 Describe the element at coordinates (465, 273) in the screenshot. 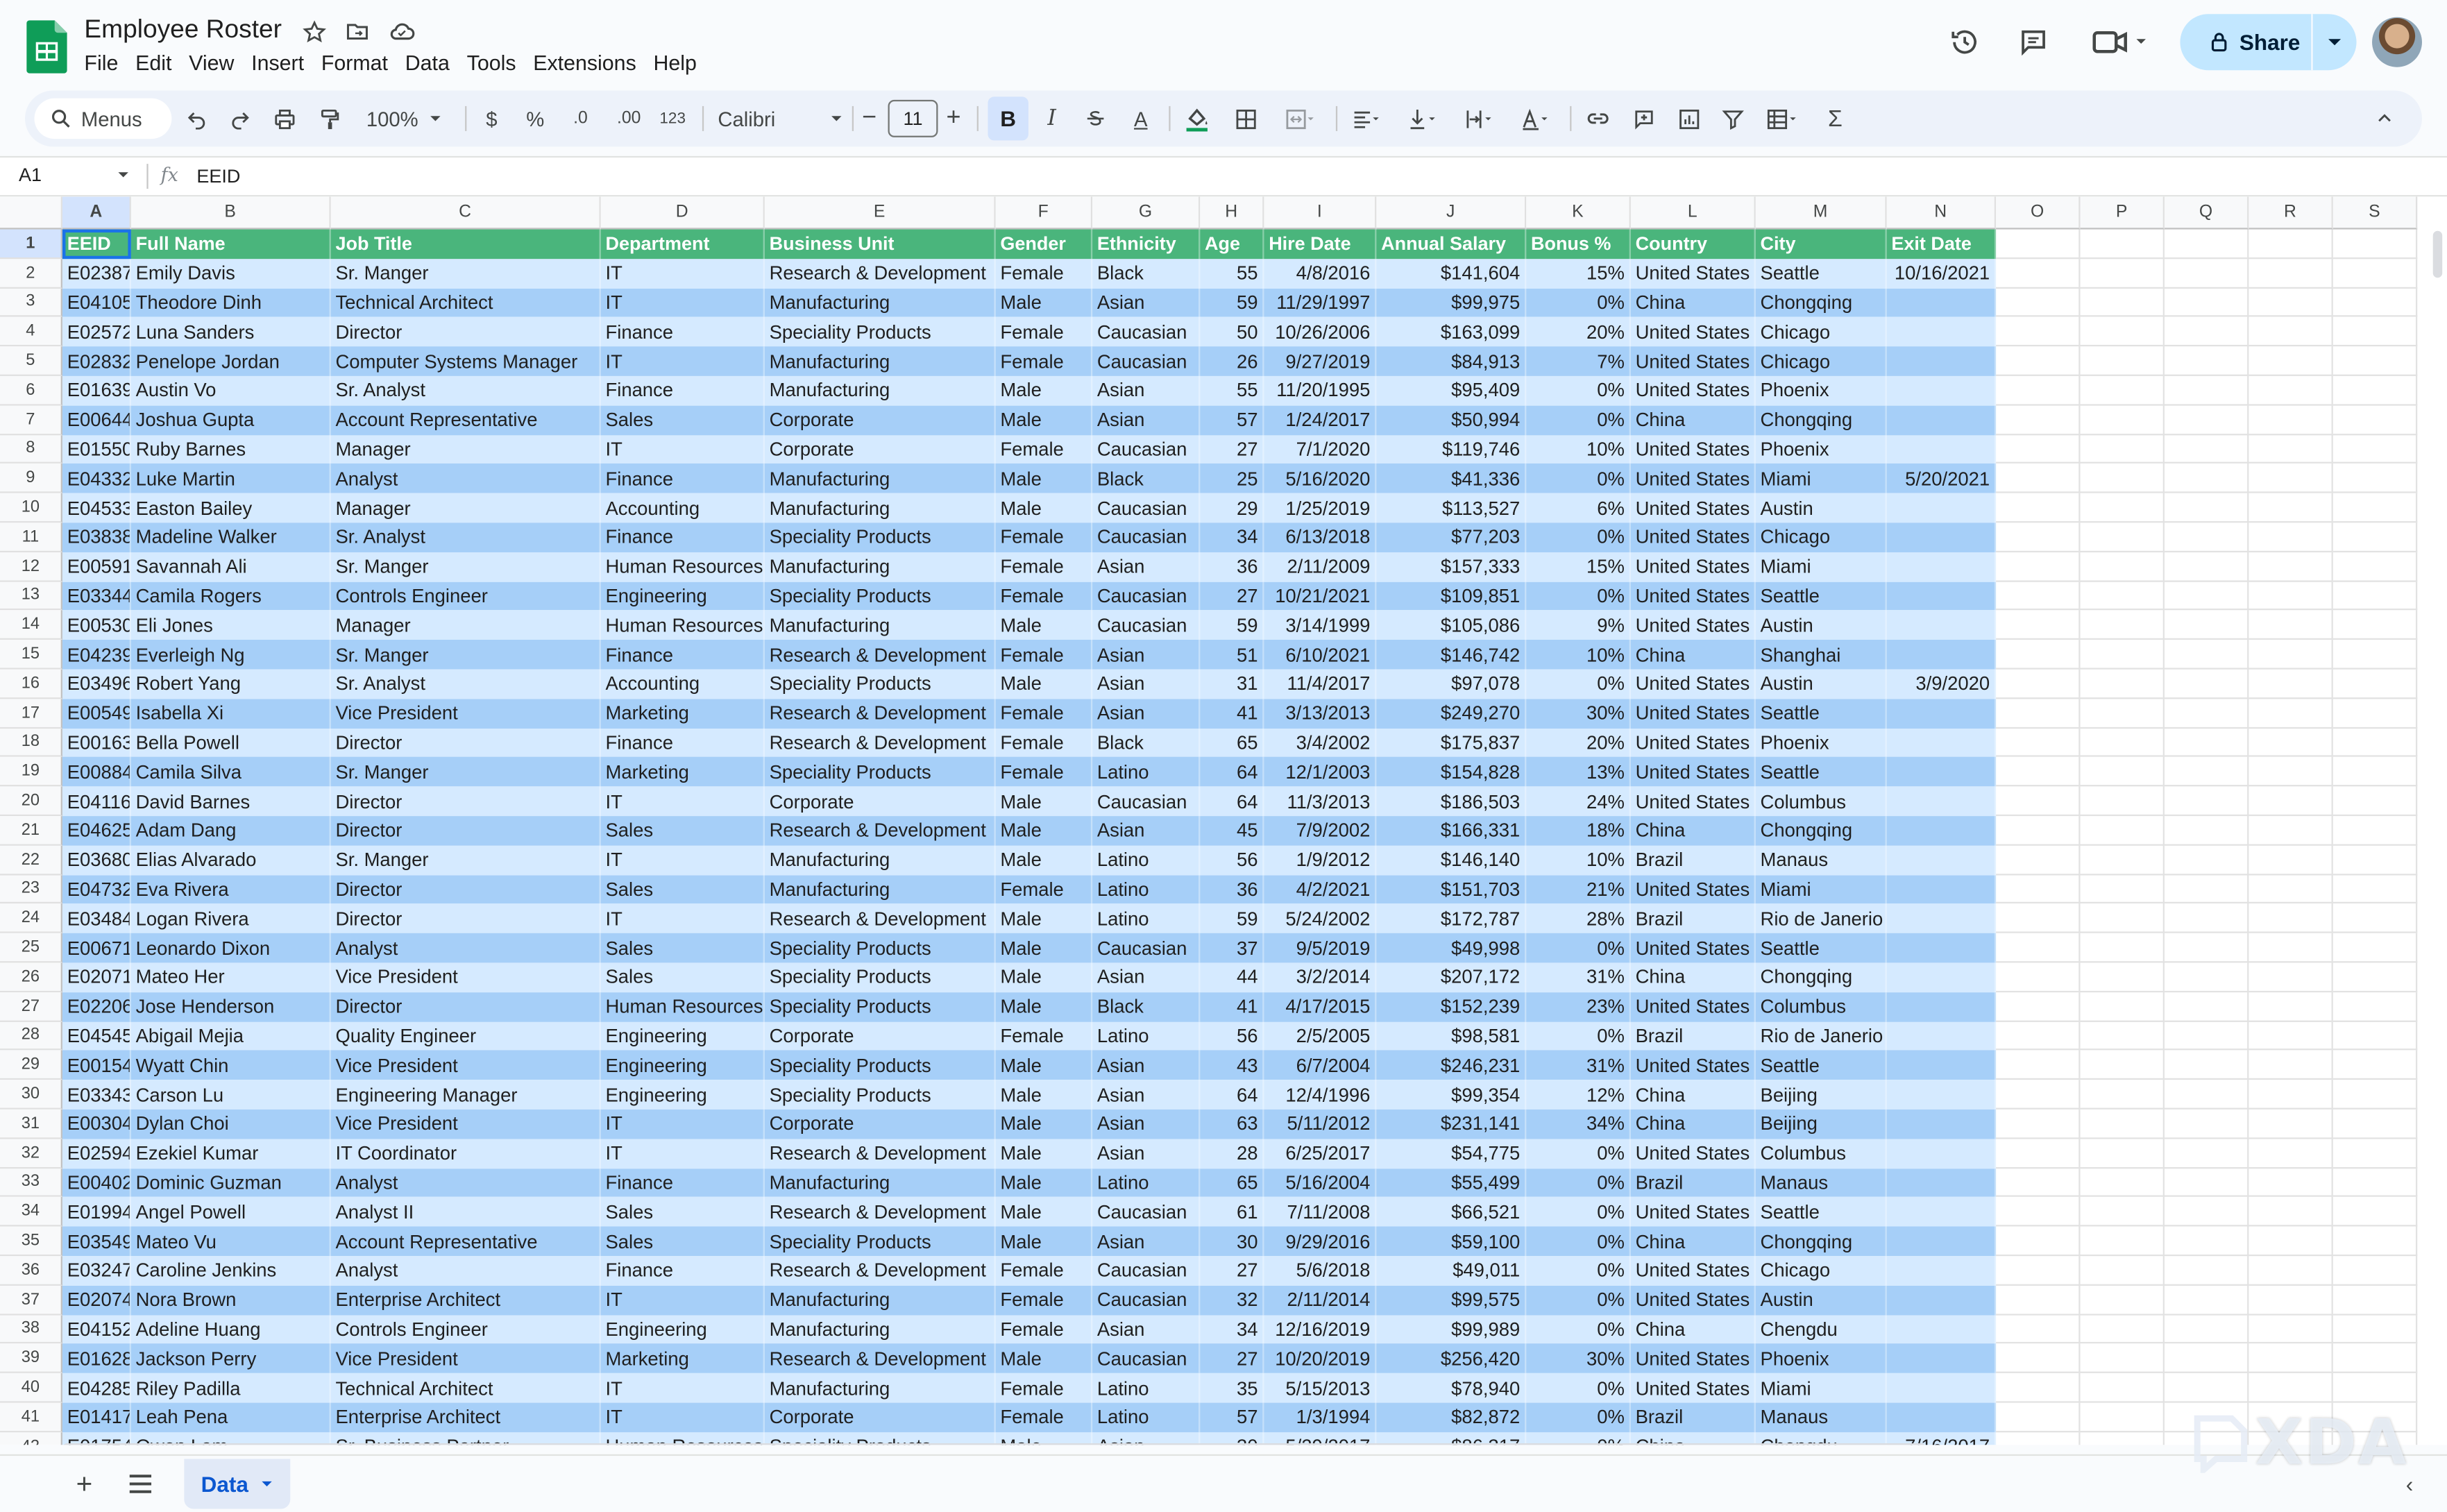

I see `table-cell: Sr. Manger` at that location.